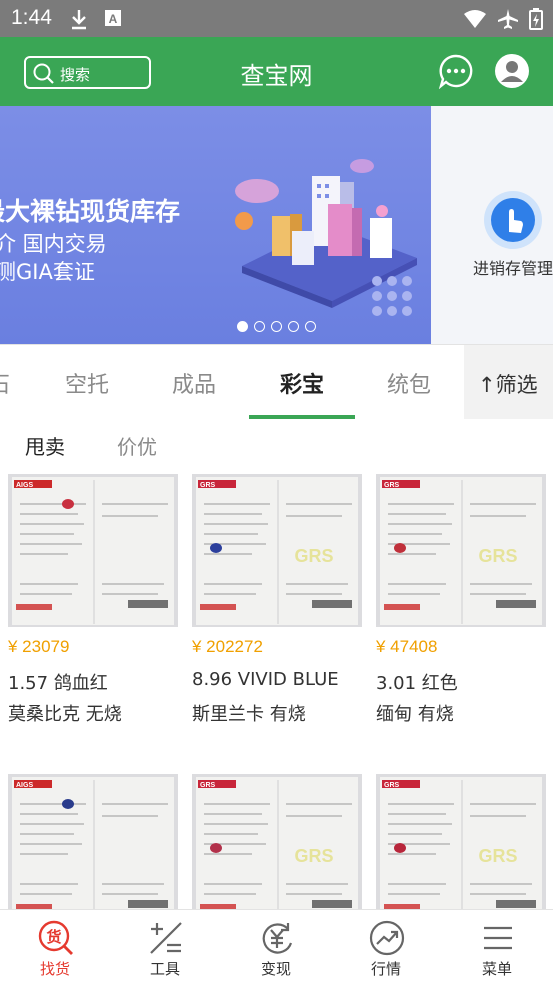 This screenshot has width=553, height=985. What do you see at coordinates (5, 383) in the screenshot?
I see `tab-stone: 石` at bounding box center [5, 383].